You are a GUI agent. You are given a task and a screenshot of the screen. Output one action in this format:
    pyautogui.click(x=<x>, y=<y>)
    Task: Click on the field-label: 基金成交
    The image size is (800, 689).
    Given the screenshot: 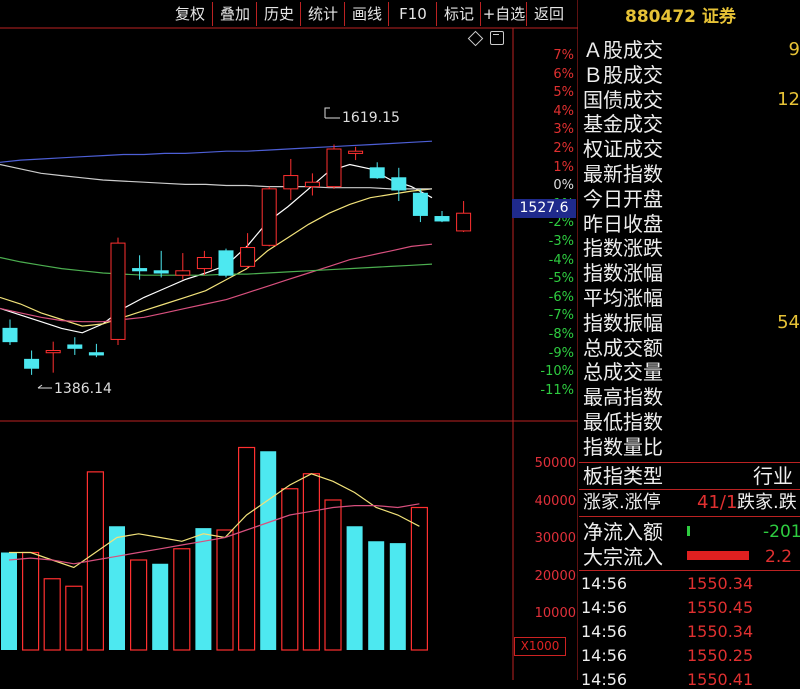 What is the action you would take?
    pyautogui.click(x=623, y=124)
    